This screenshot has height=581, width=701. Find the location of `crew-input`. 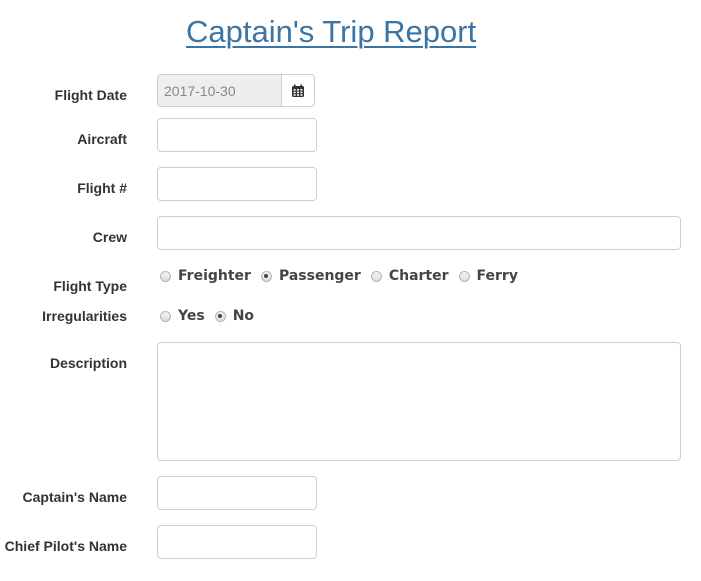

crew-input is located at coordinates (419, 233).